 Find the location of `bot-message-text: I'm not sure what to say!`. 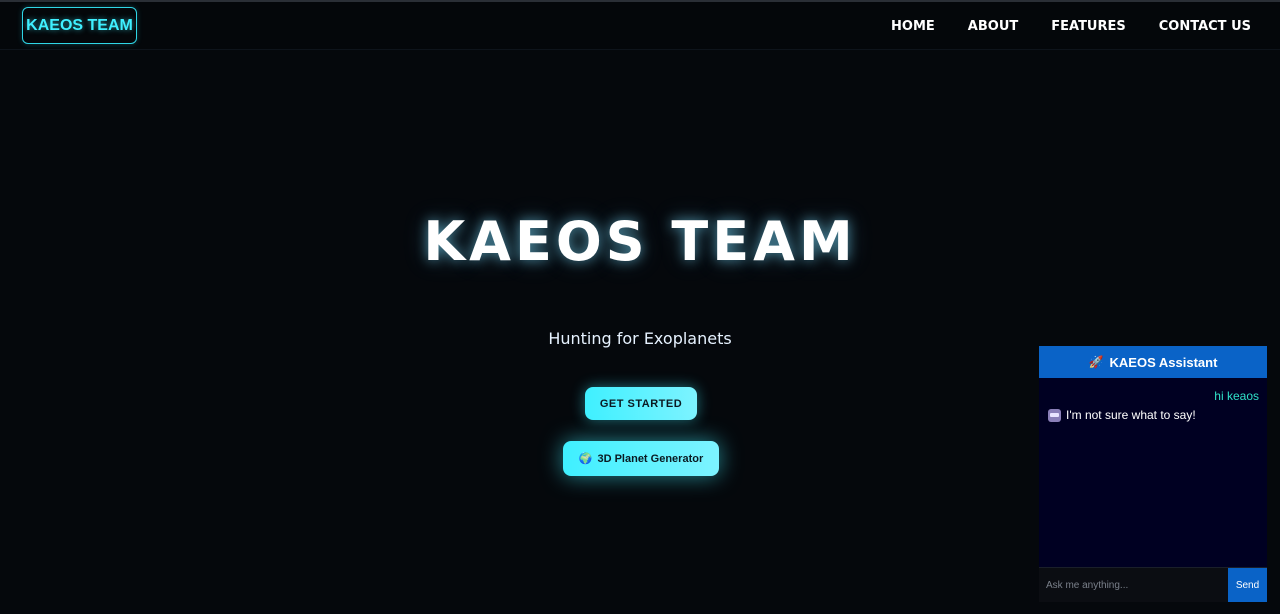

bot-message-text: I'm not sure what to say! is located at coordinates (1131, 415).